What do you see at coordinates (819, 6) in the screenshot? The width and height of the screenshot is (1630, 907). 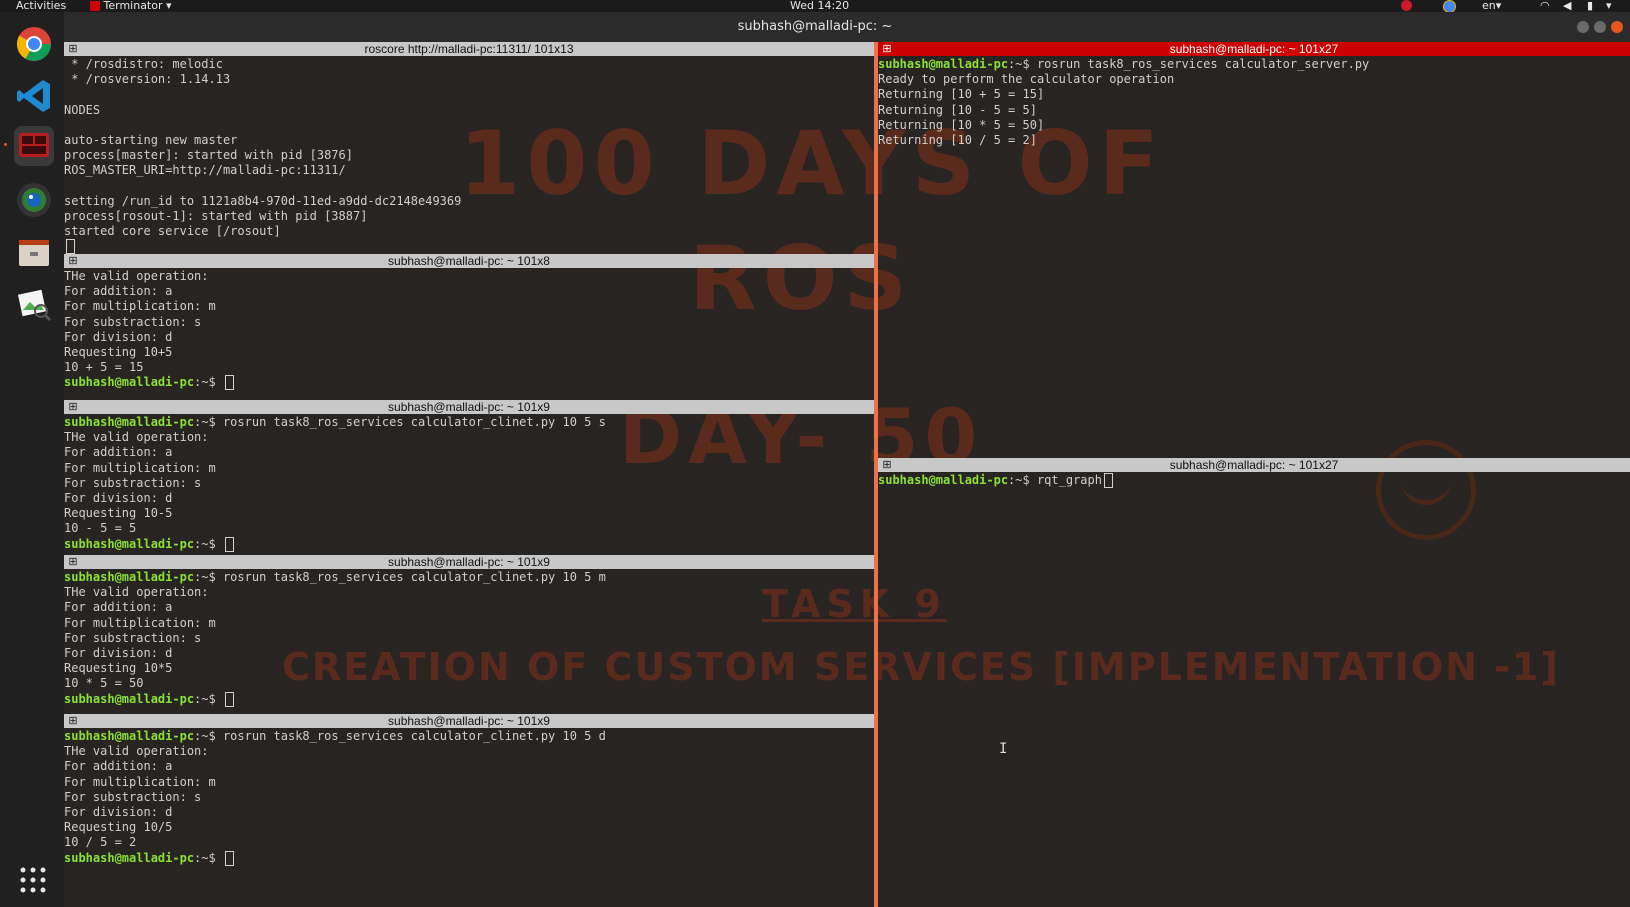 I see `clock: Wed 14:20` at bounding box center [819, 6].